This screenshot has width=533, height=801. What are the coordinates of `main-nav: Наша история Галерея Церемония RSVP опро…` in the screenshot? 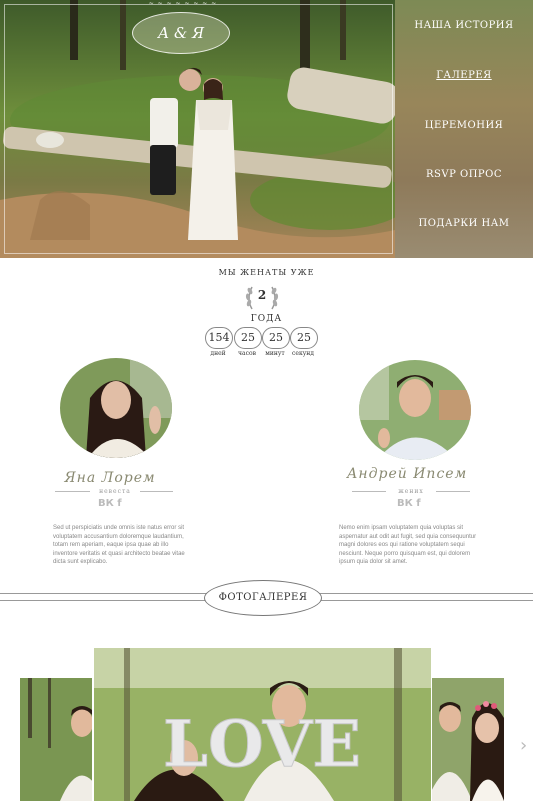 It's located at (464, 129).